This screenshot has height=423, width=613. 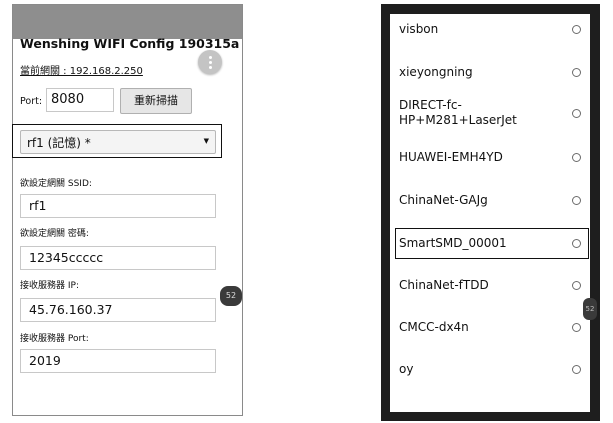 I want to click on wifi-ssid: visbon, so click(x=419, y=29).